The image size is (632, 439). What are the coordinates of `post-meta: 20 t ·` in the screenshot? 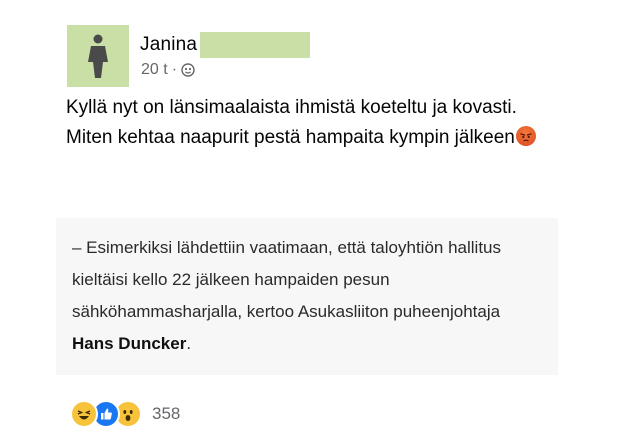 It's located at (168, 70).